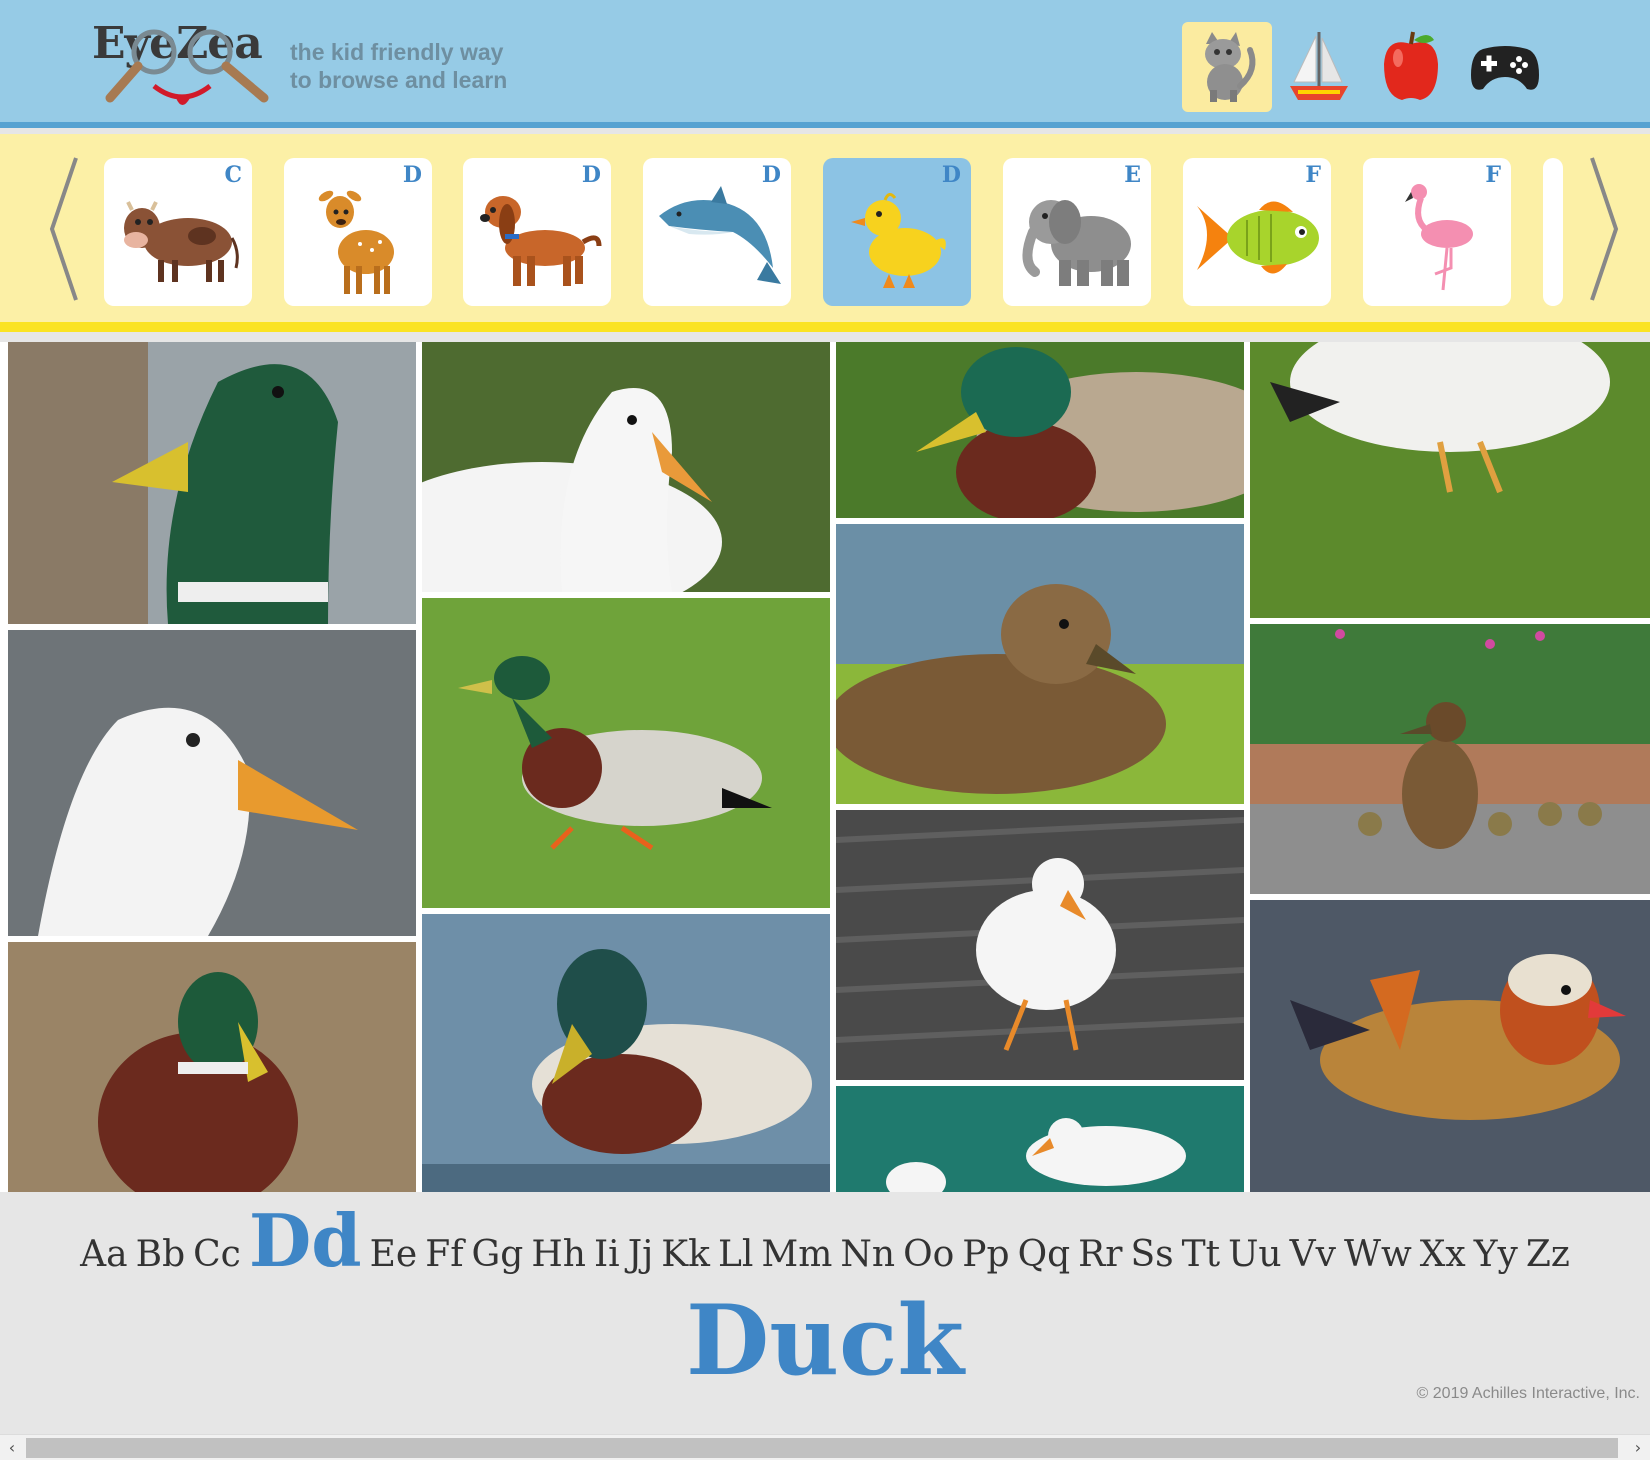 This screenshot has width=1650, height=1460. I want to click on alphabet-letter-f: Ff, so click(444, 1254).